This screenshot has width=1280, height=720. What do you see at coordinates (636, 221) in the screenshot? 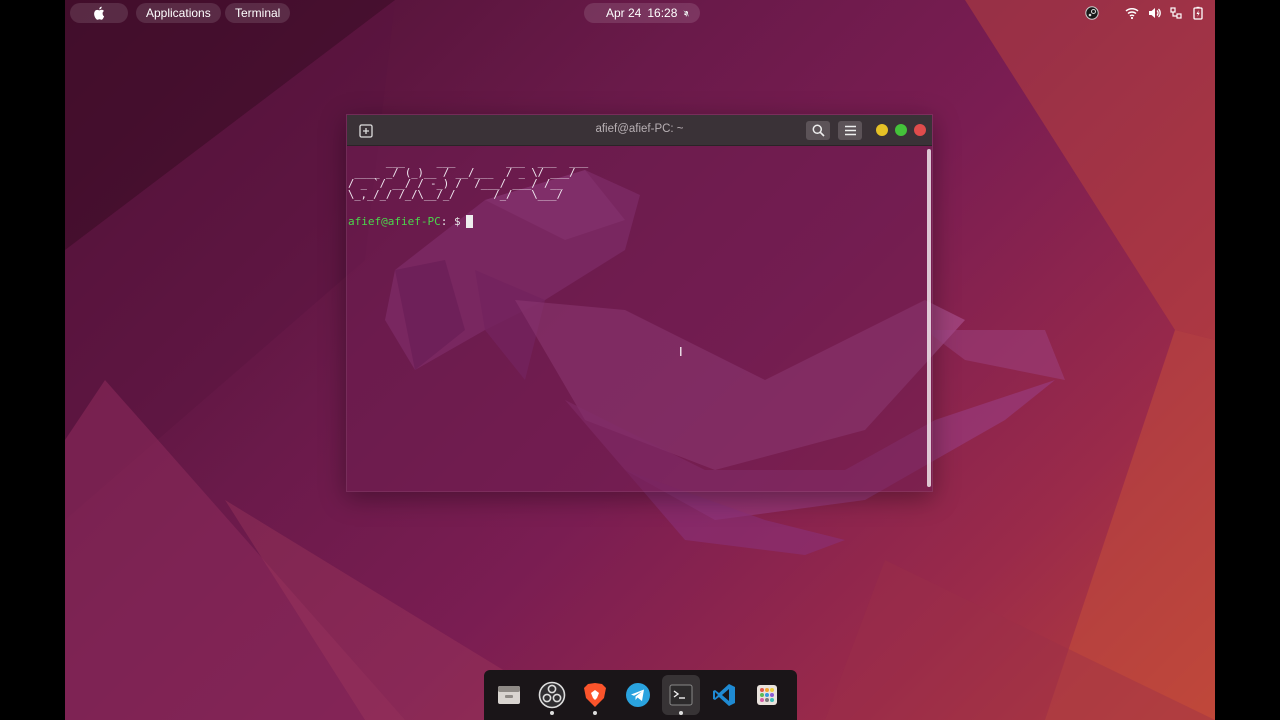
I see `shell-prompt: afief@afief-PC: $` at bounding box center [636, 221].